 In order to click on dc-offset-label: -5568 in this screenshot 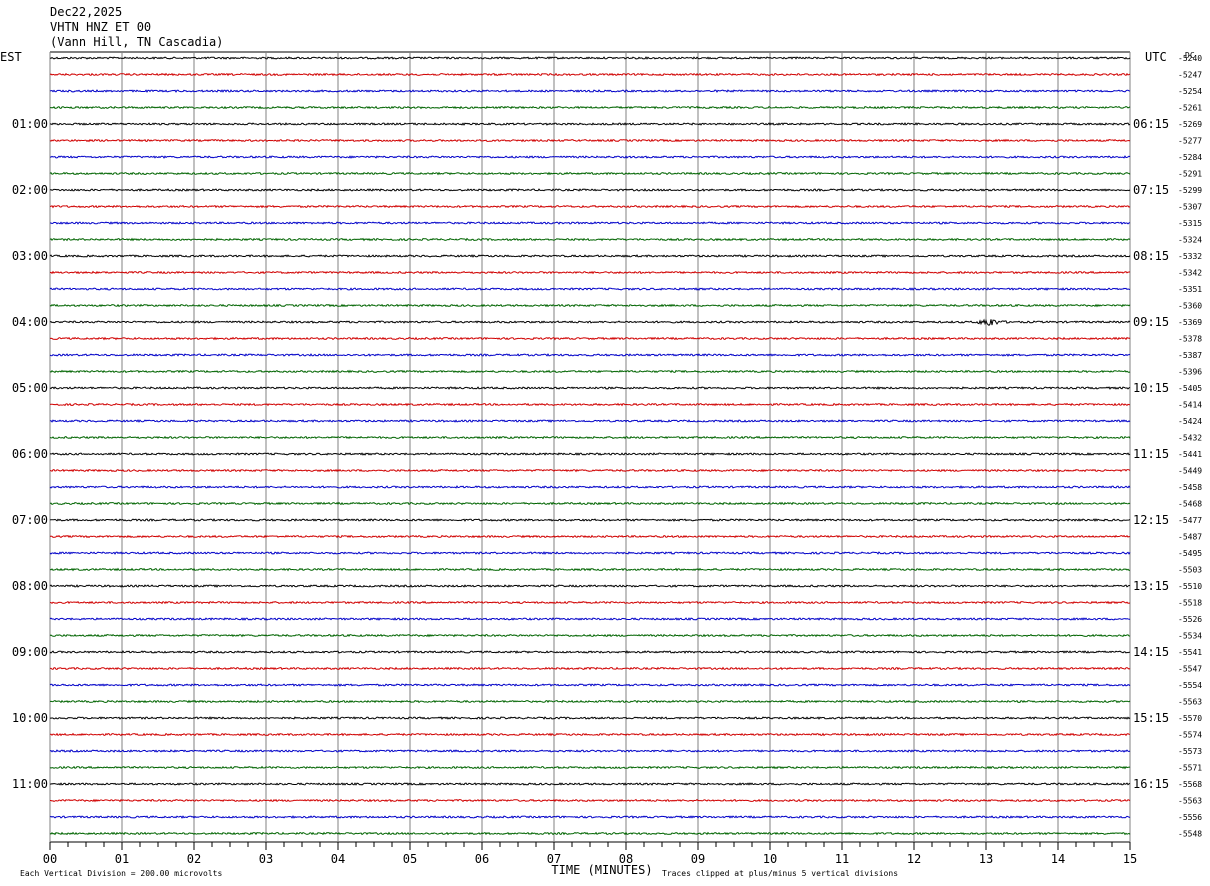, I will do `click(1190, 784)`.